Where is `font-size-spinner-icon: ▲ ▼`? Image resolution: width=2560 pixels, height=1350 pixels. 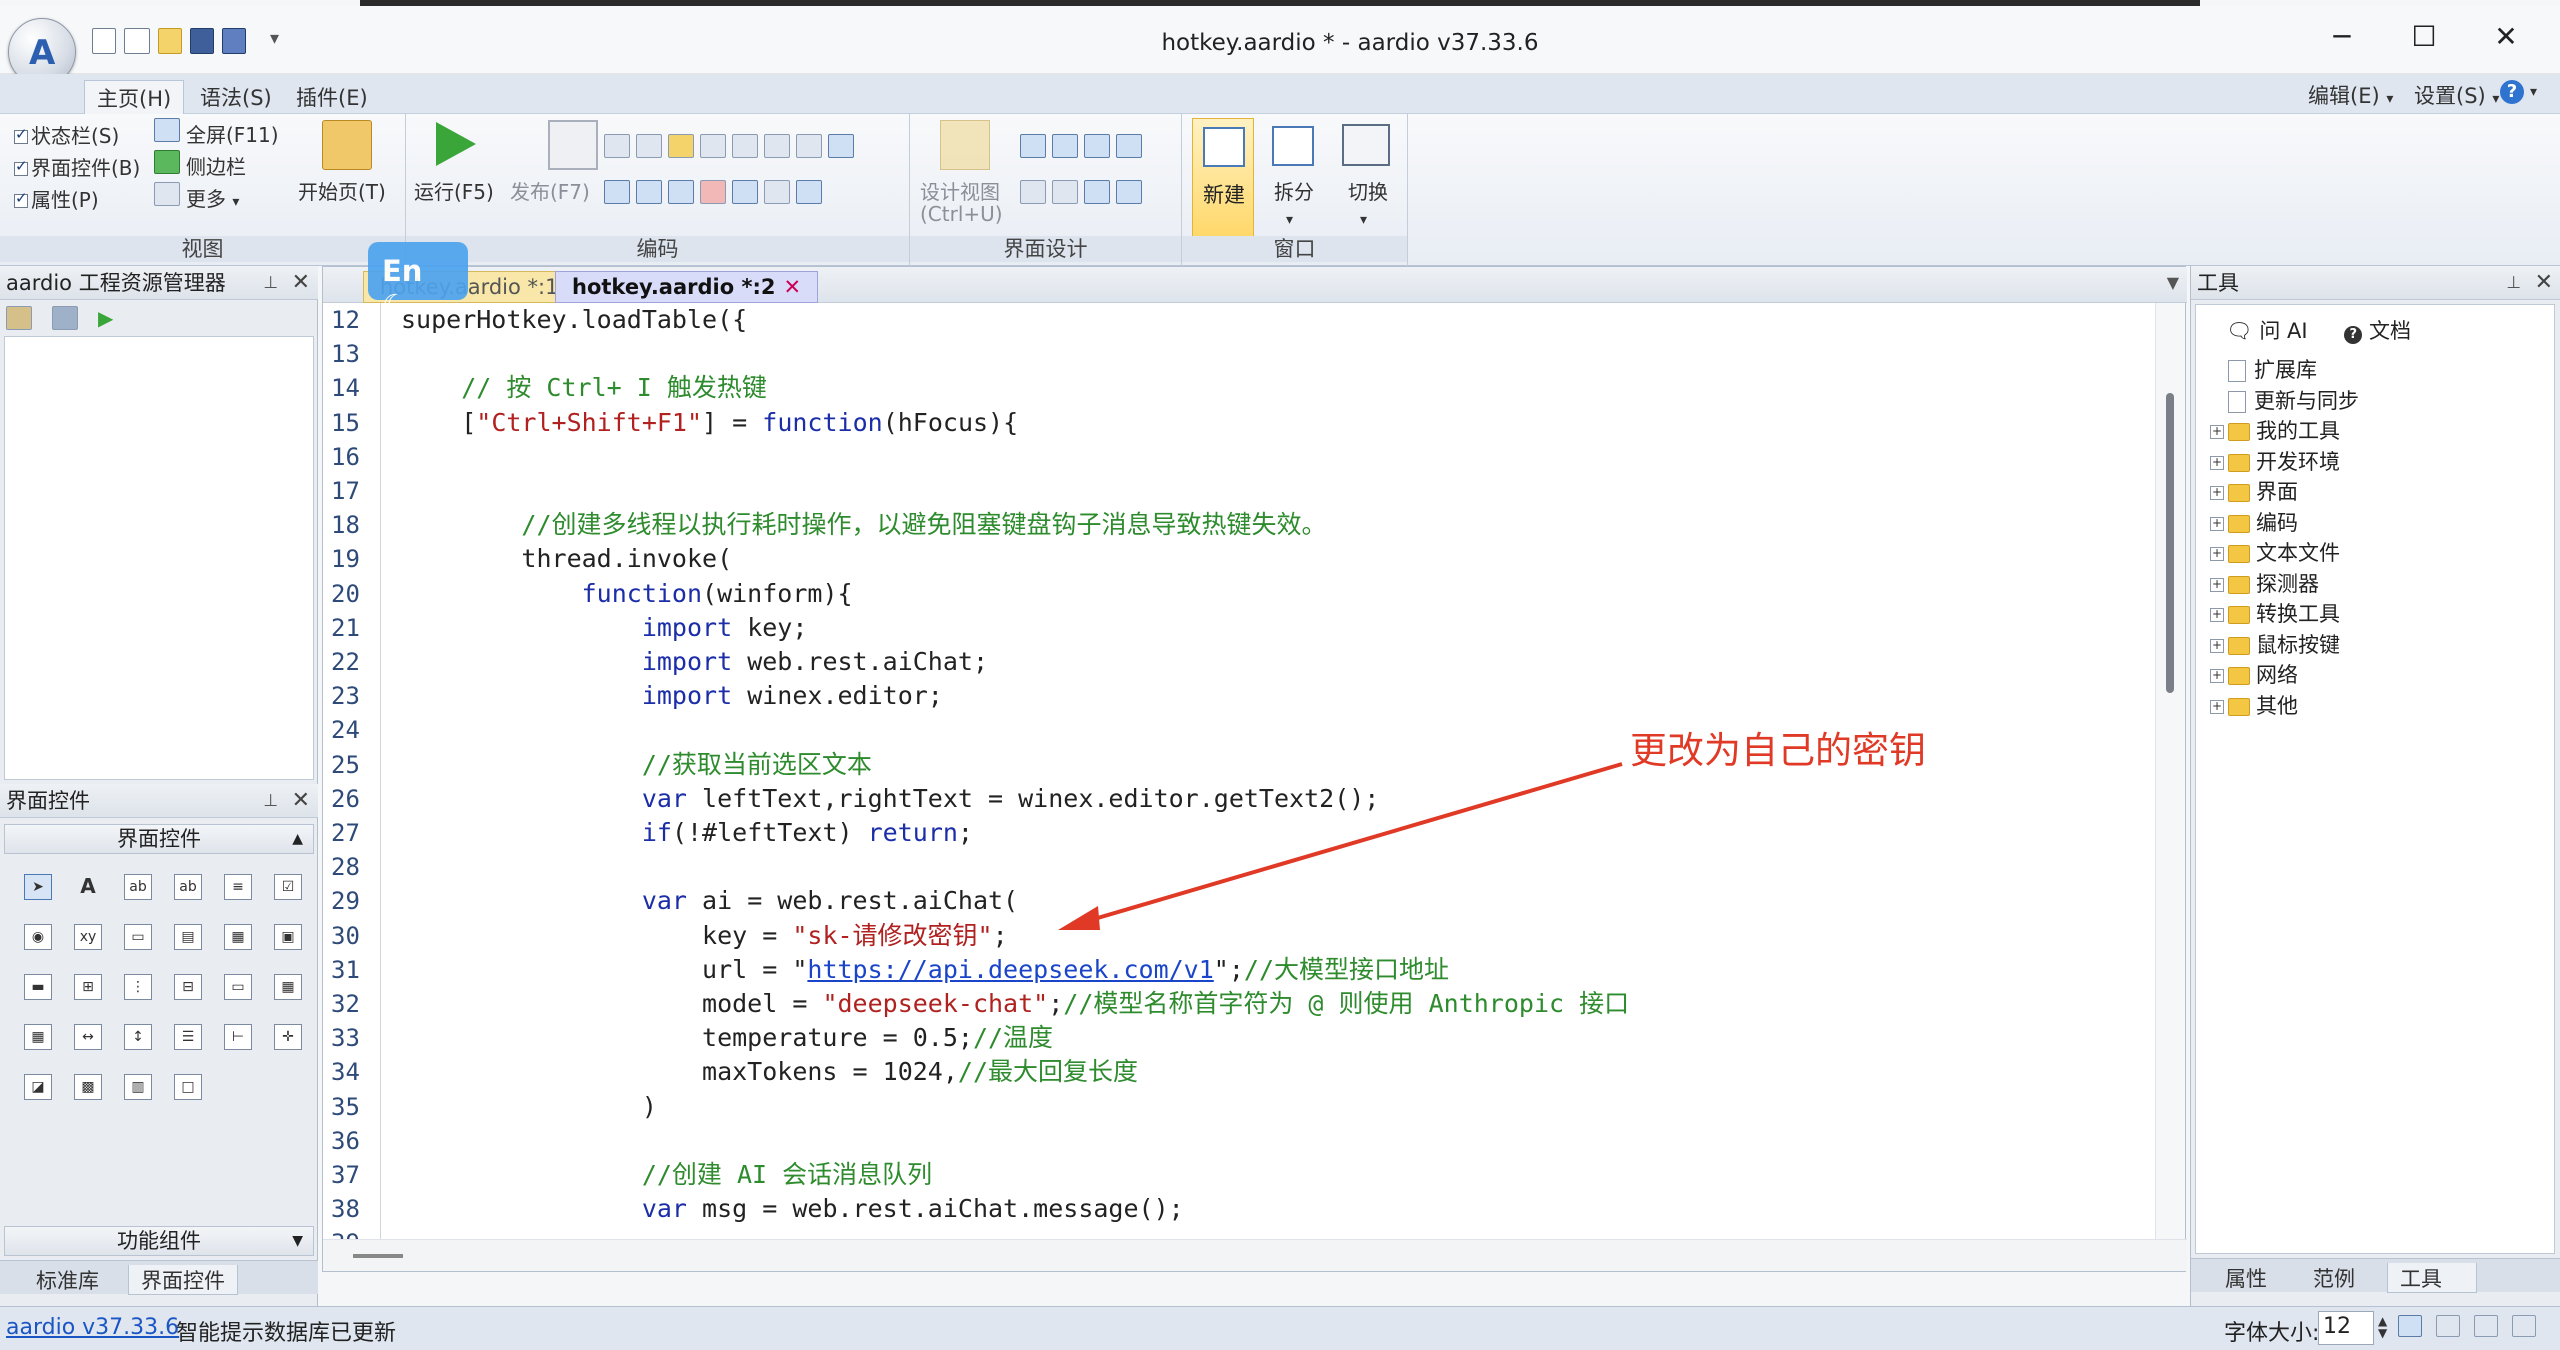
font-size-spinner-icon: ▲ ▼ is located at coordinates (2382, 1327).